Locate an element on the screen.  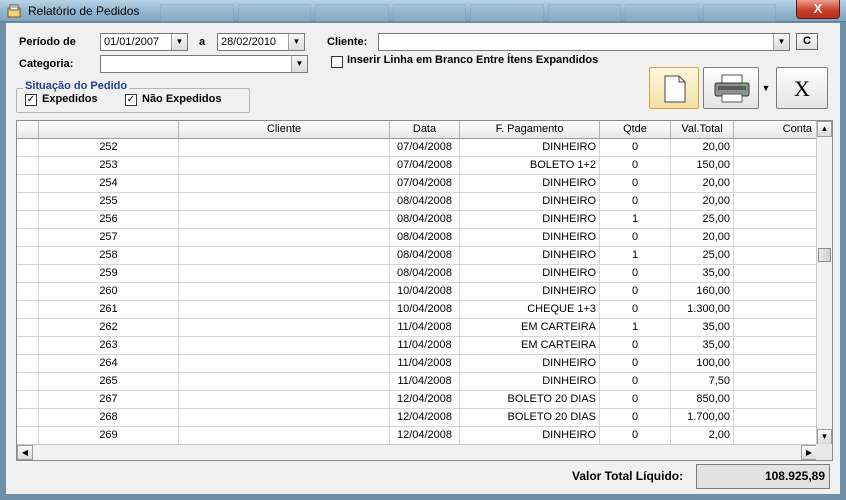
order-number-cell: 255 is located at coordinates (109, 201).